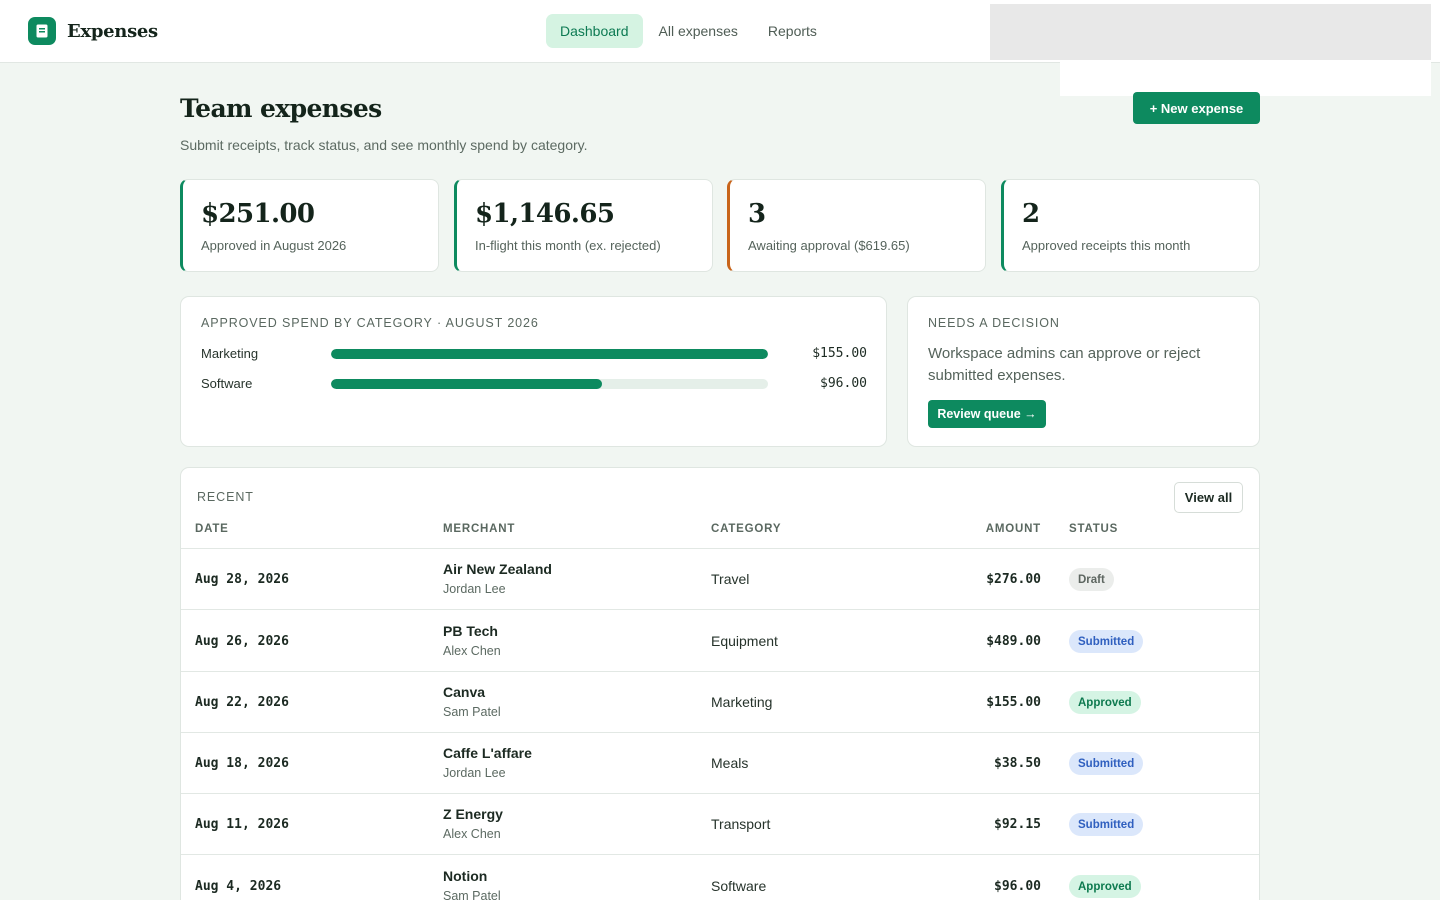  What do you see at coordinates (987, 414) in the screenshot?
I see `review-queue-button: Review queue →` at bounding box center [987, 414].